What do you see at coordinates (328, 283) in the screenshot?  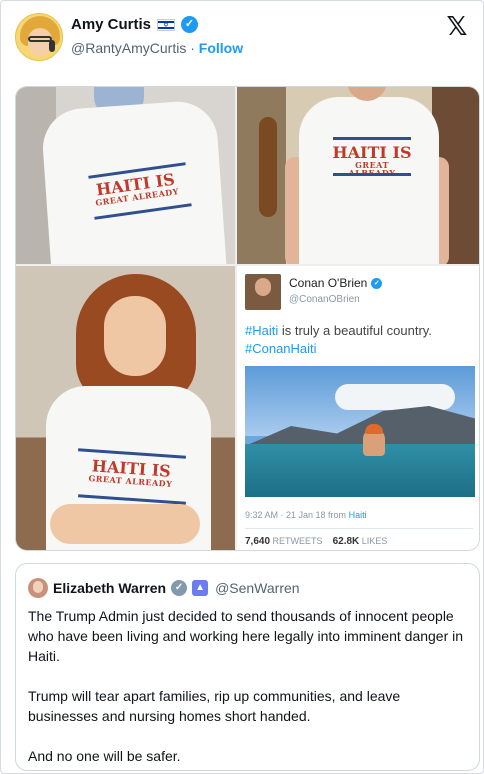 I see `embedded-author-name: Conan O'Brien` at bounding box center [328, 283].